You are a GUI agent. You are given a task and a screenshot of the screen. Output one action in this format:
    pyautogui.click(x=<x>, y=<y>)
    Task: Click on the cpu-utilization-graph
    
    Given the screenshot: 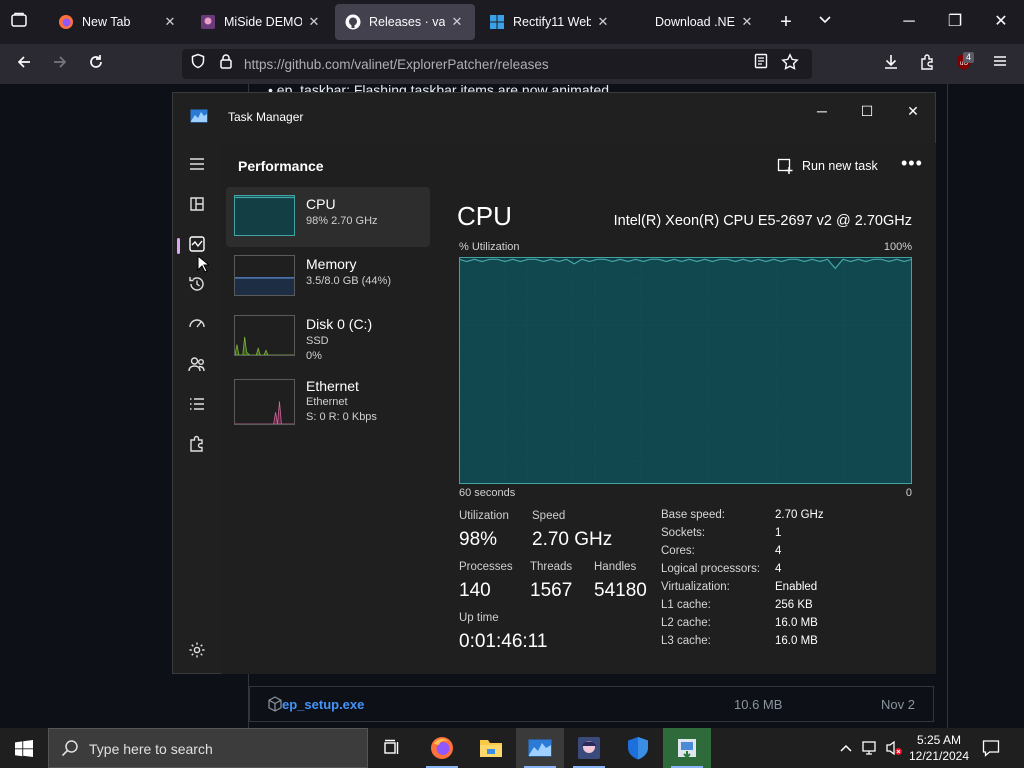 What is the action you would take?
    pyautogui.click(x=685, y=370)
    